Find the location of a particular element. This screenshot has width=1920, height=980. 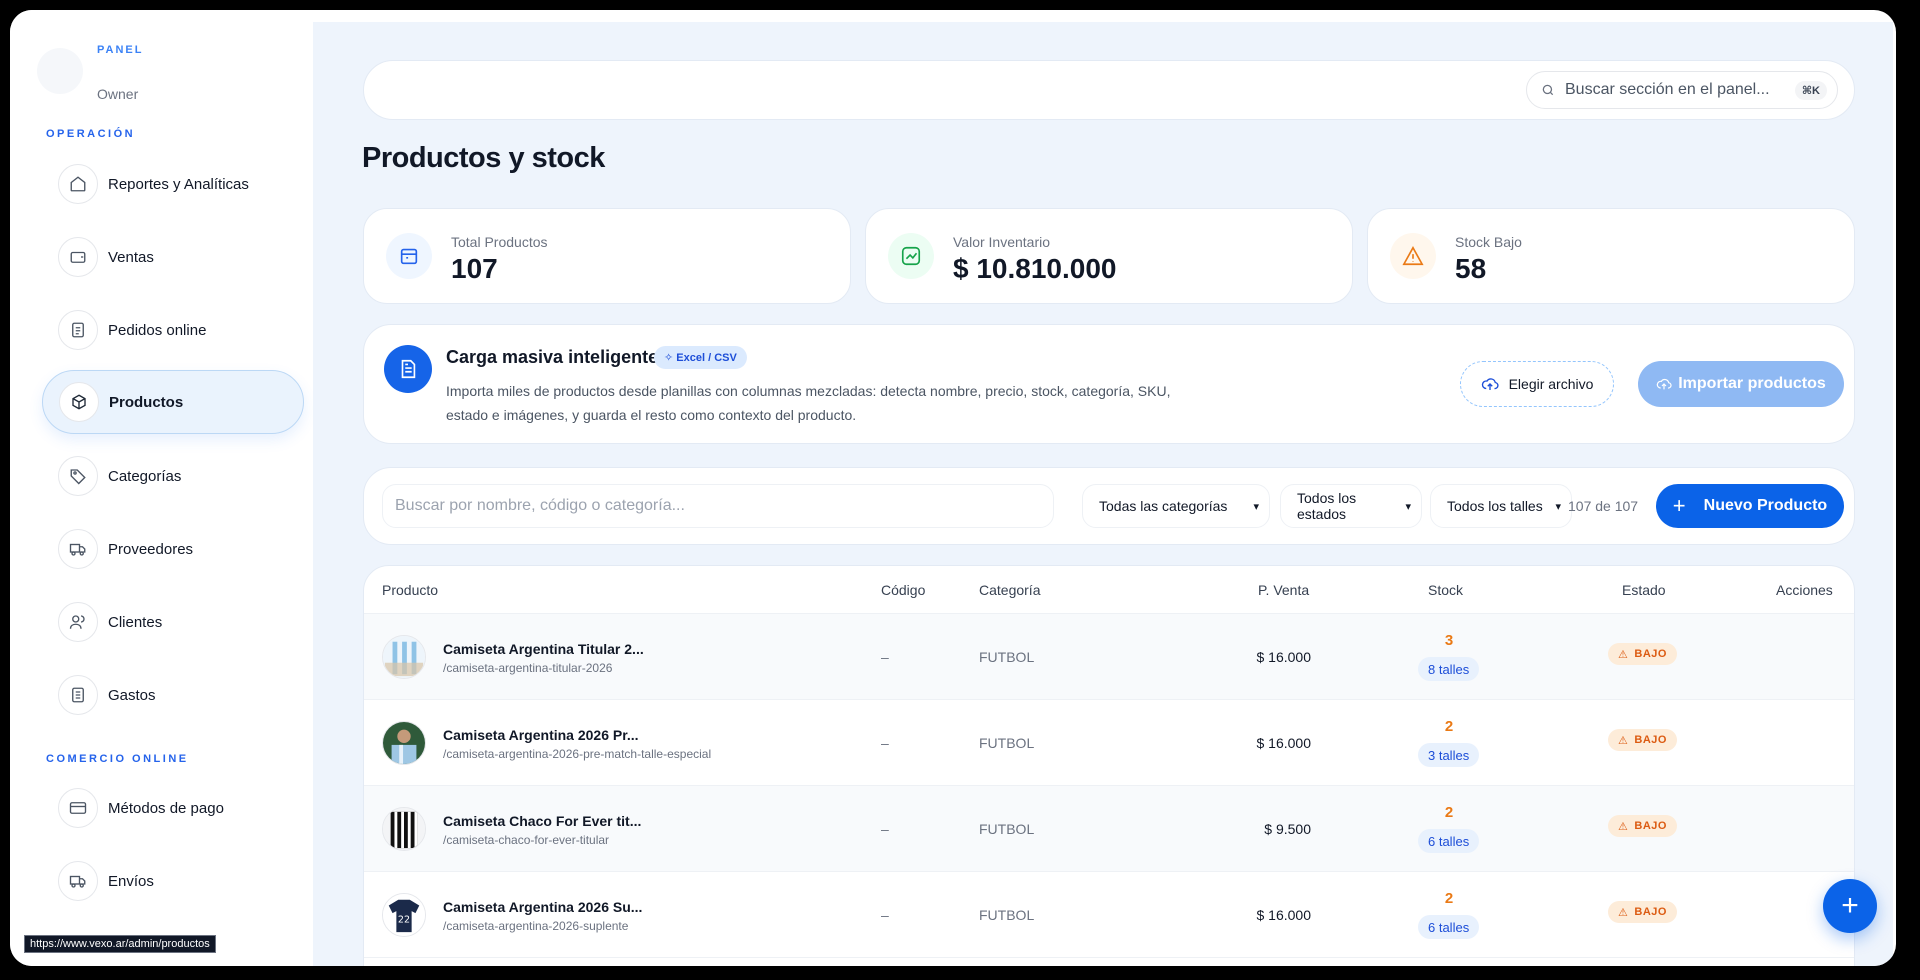

size-select: Todos los talles ▾ is located at coordinates (1501, 506).